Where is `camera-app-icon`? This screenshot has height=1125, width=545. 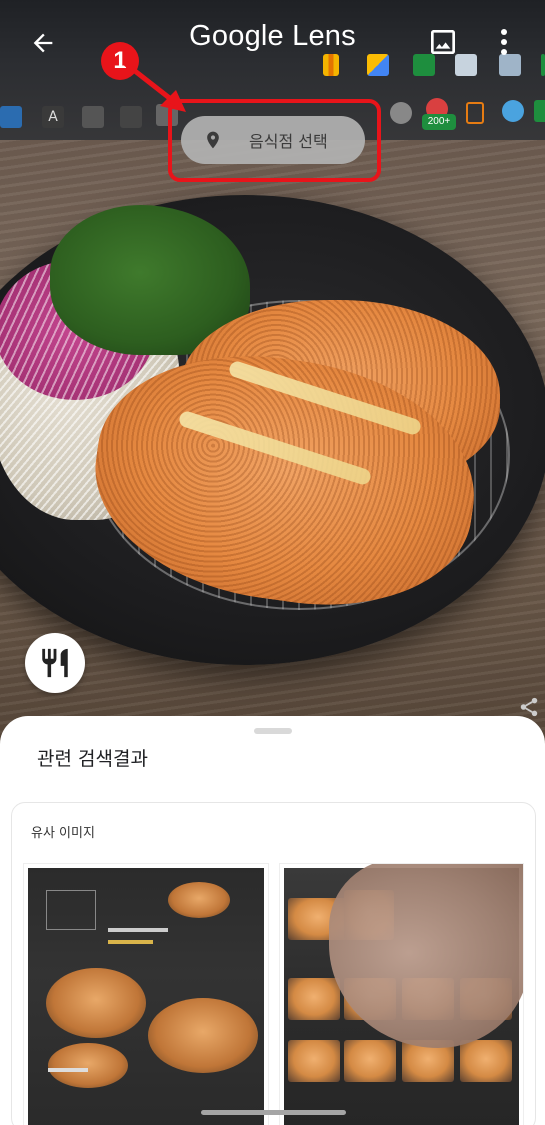
camera-app-icon is located at coordinates (93, 117).